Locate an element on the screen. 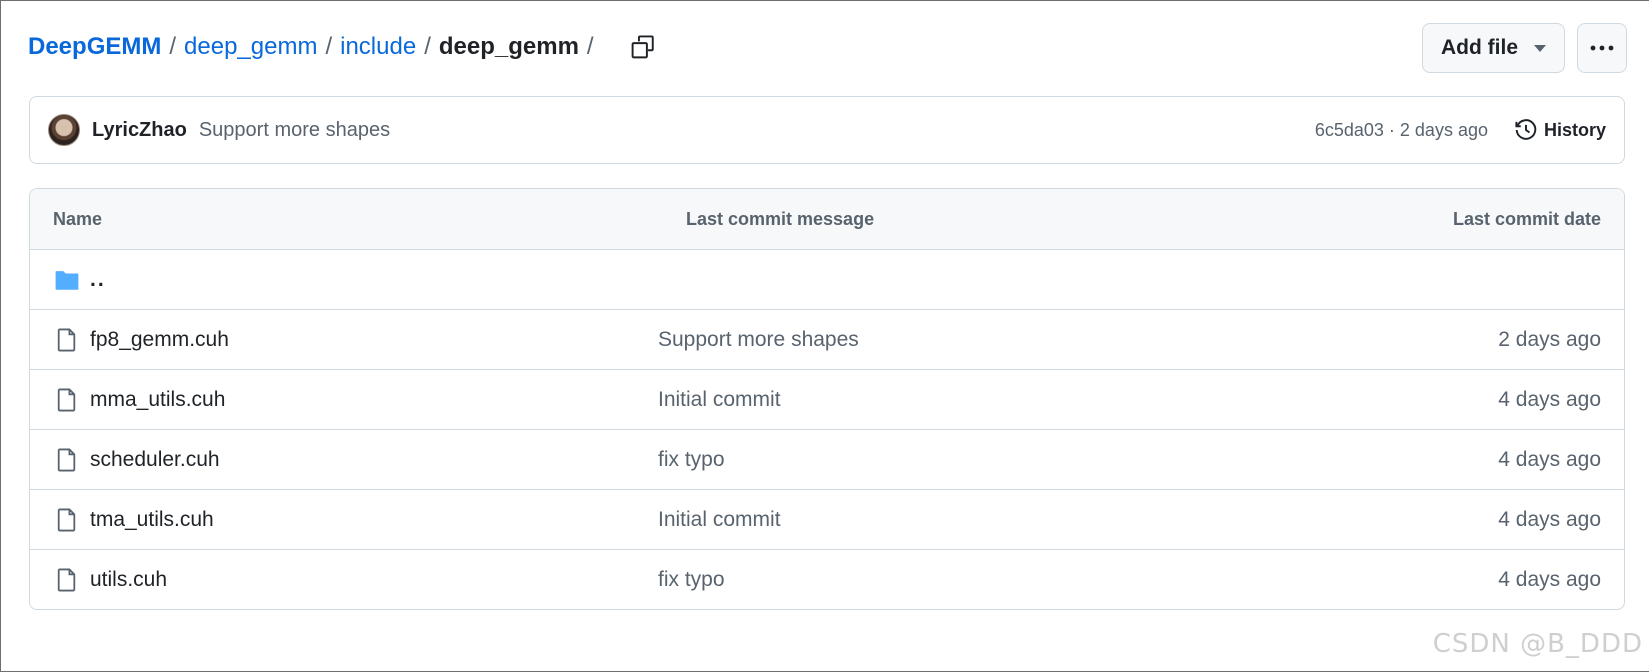 This screenshot has width=1649, height=672. file-name-link: utils.cuh is located at coordinates (128, 580).